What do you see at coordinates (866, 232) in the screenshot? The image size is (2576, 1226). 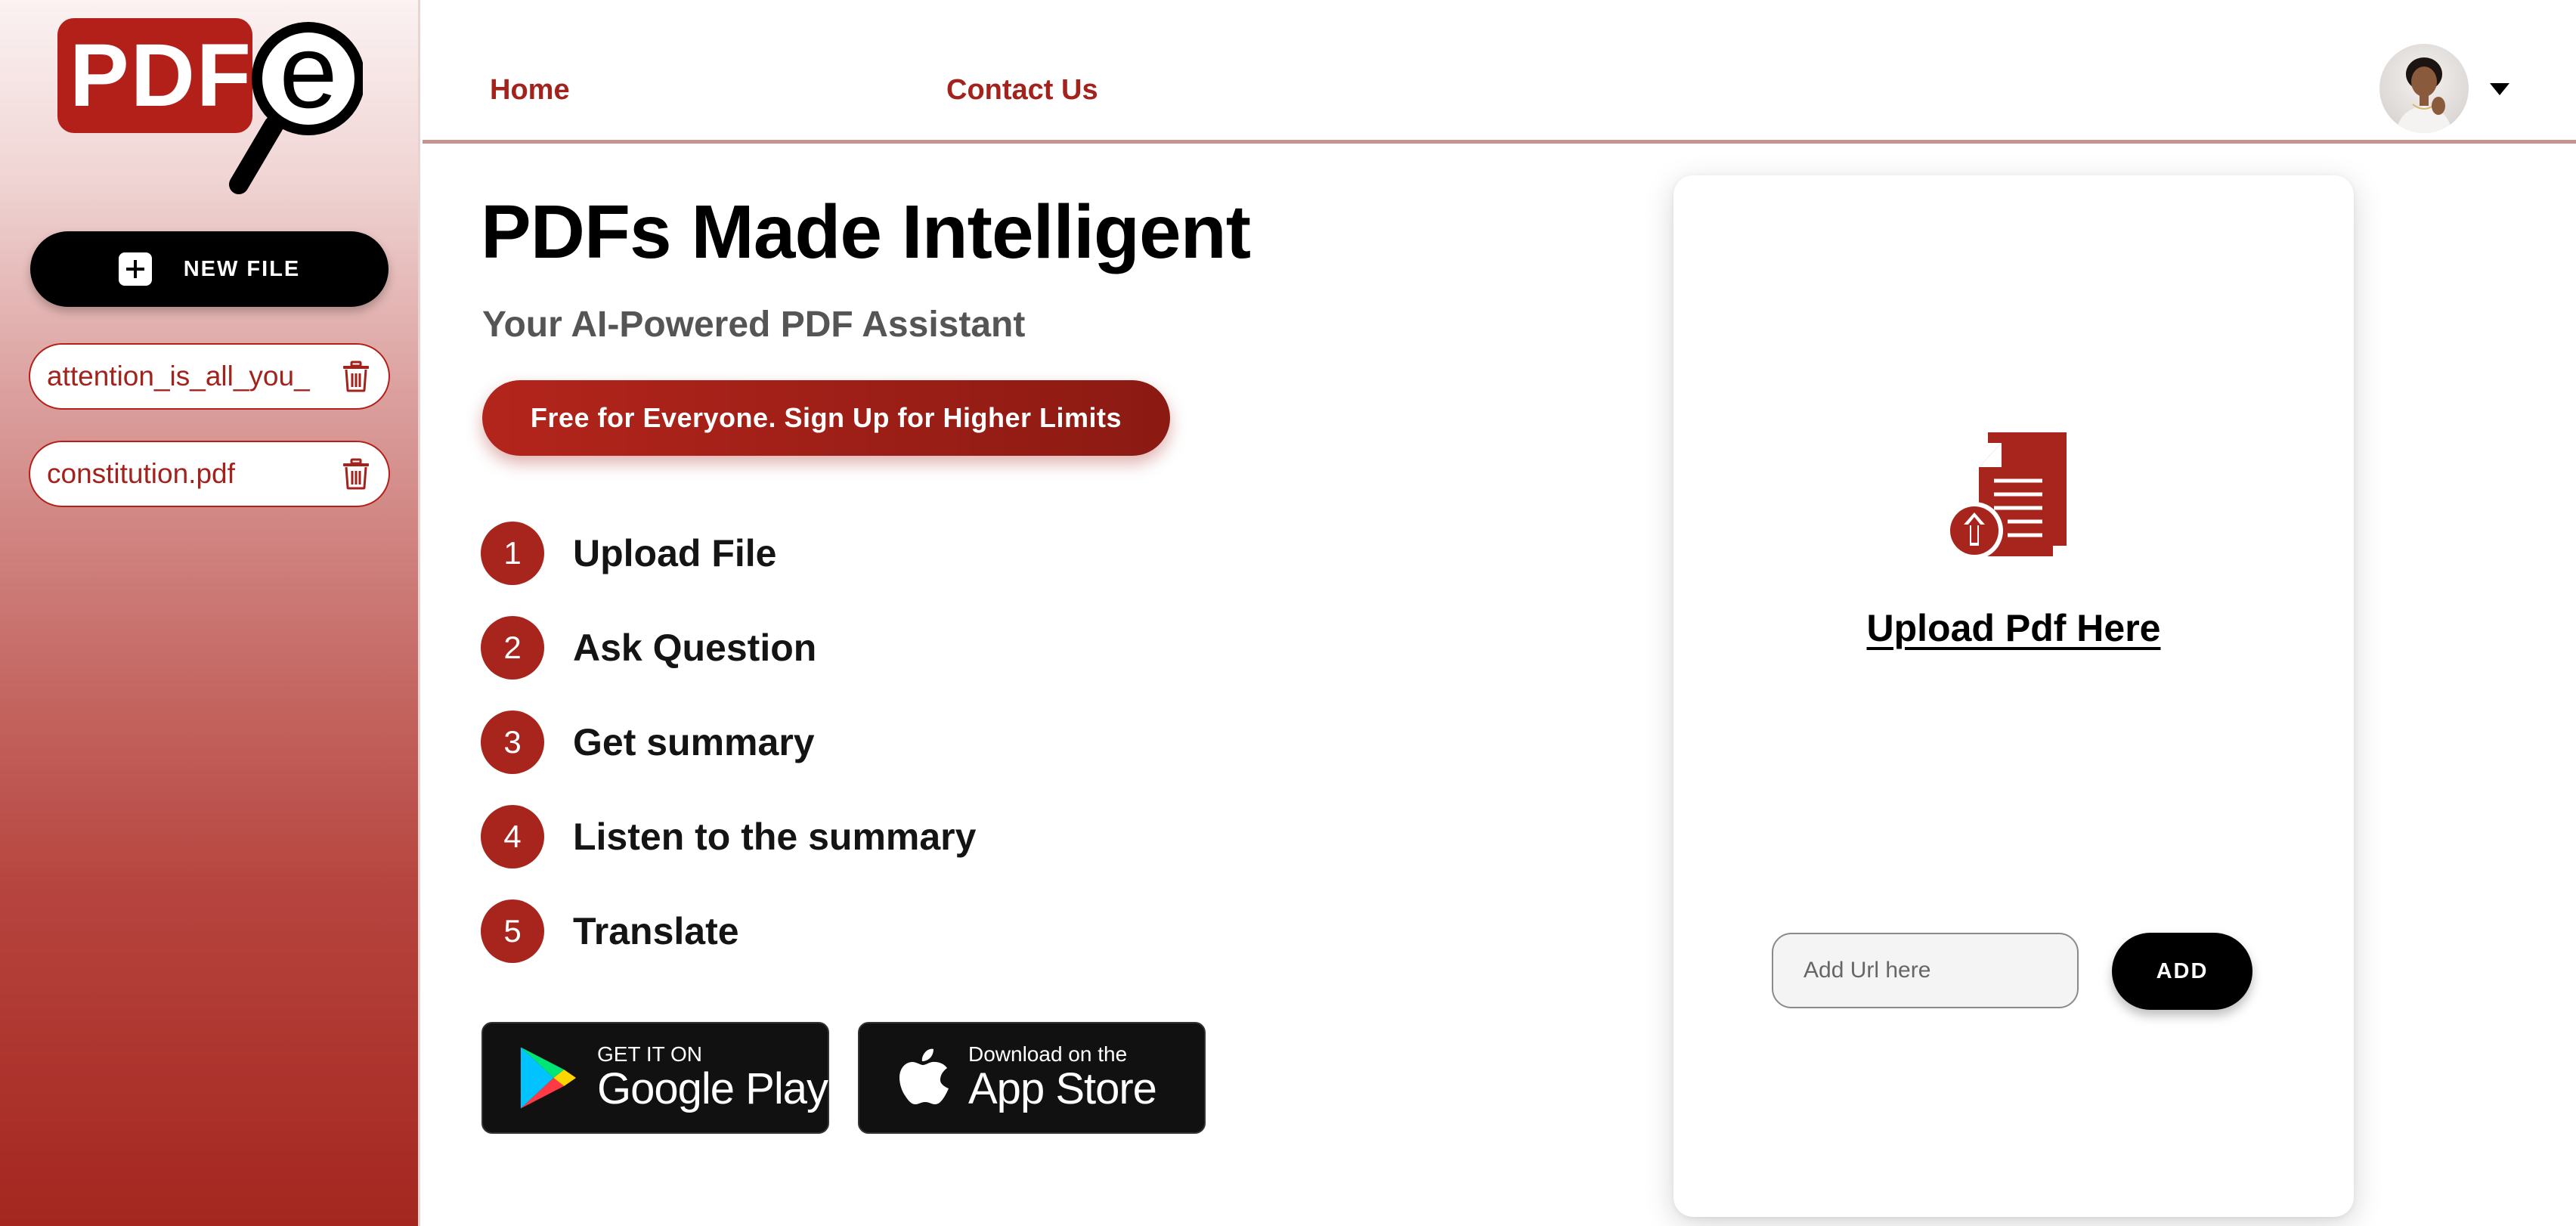 I see `page-title: PDFs Made Intelligent` at bounding box center [866, 232].